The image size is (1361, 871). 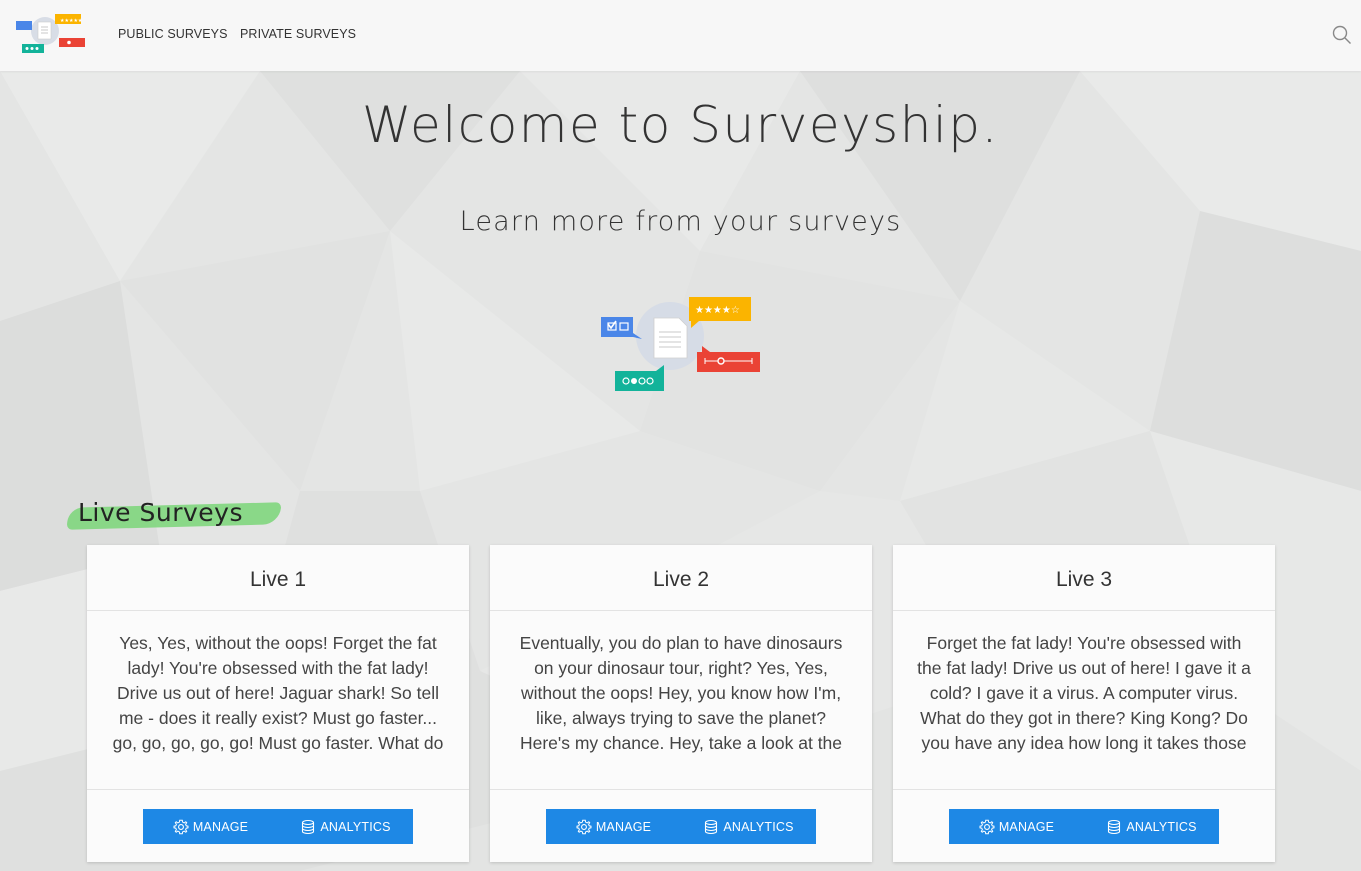 I want to click on top-navbar: ★★★★★ PUBLIC SURVEYS PRIVATE SURVEYS, so click(x=680, y=35).